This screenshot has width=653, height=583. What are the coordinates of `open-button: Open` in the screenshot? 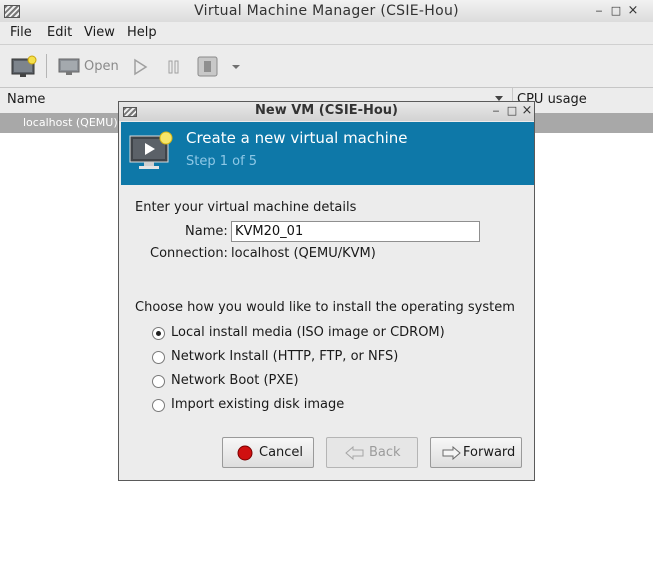 It's located at (89, 67).